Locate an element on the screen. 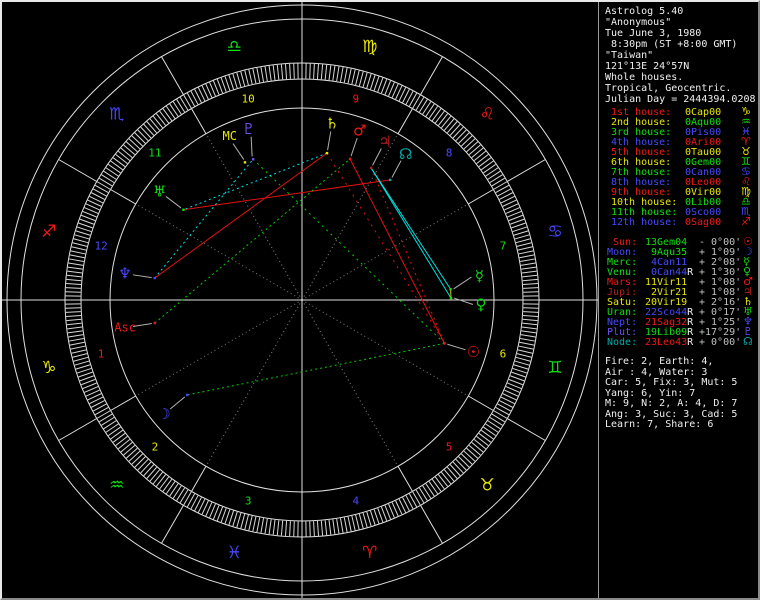 The width and height of the screenshot is (760, 600). house-number-11: 11 is located at coordinates (154, 152).